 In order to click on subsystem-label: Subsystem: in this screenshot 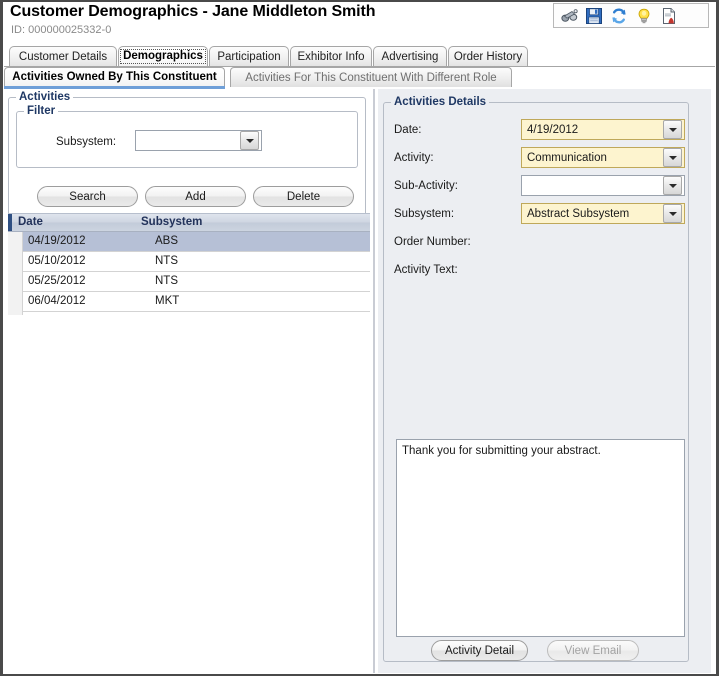, I will do `click(424, 214)`.